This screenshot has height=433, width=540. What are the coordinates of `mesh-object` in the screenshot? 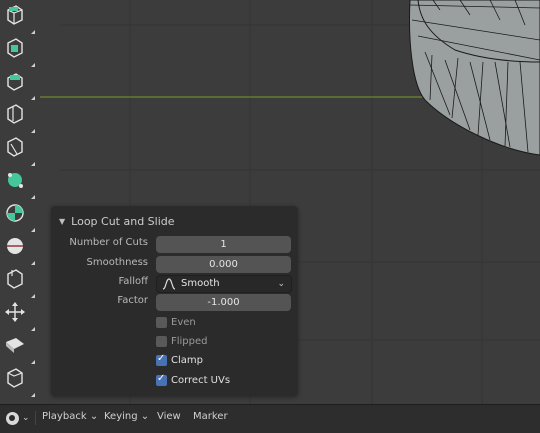 It's located at (474, 78).